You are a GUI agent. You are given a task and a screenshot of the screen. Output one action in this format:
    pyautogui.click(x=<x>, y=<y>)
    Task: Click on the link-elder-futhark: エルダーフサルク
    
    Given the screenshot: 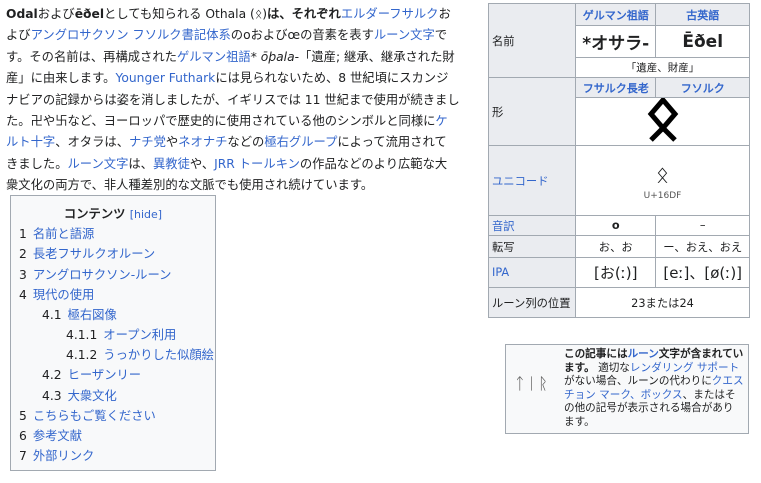 What is the action you would take?
    pyautogui.click(x=390, y=14)
    